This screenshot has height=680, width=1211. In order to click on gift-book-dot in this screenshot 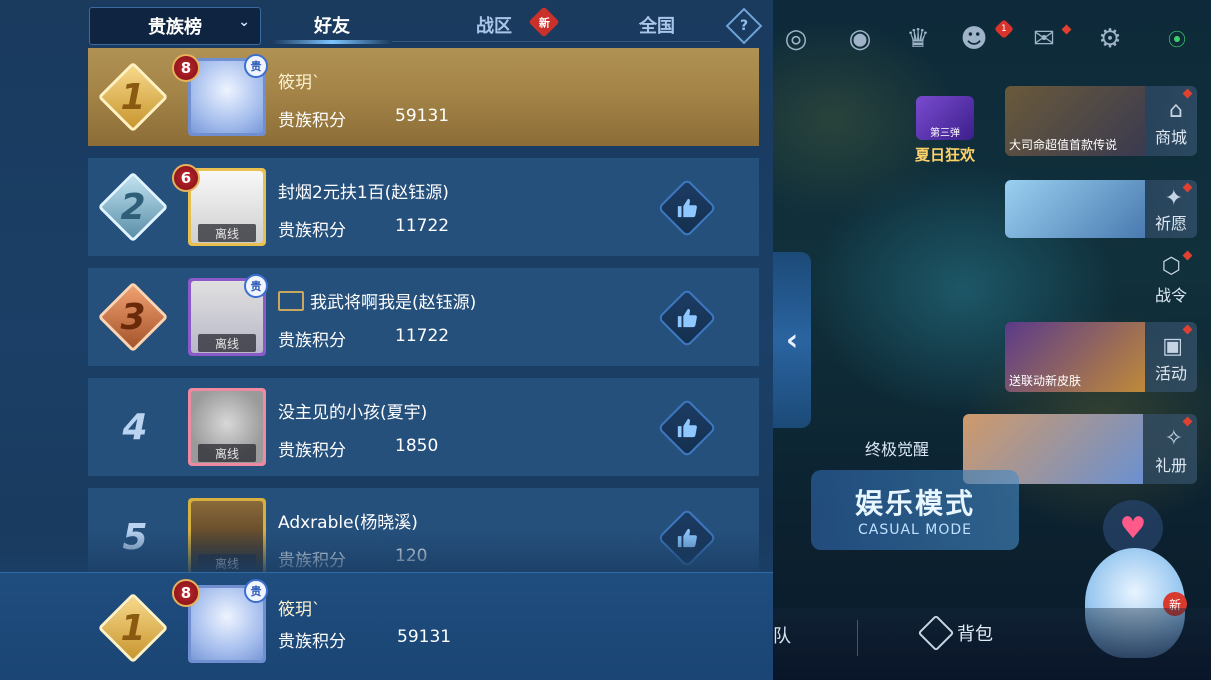, I will do `click(1187, 421)`.